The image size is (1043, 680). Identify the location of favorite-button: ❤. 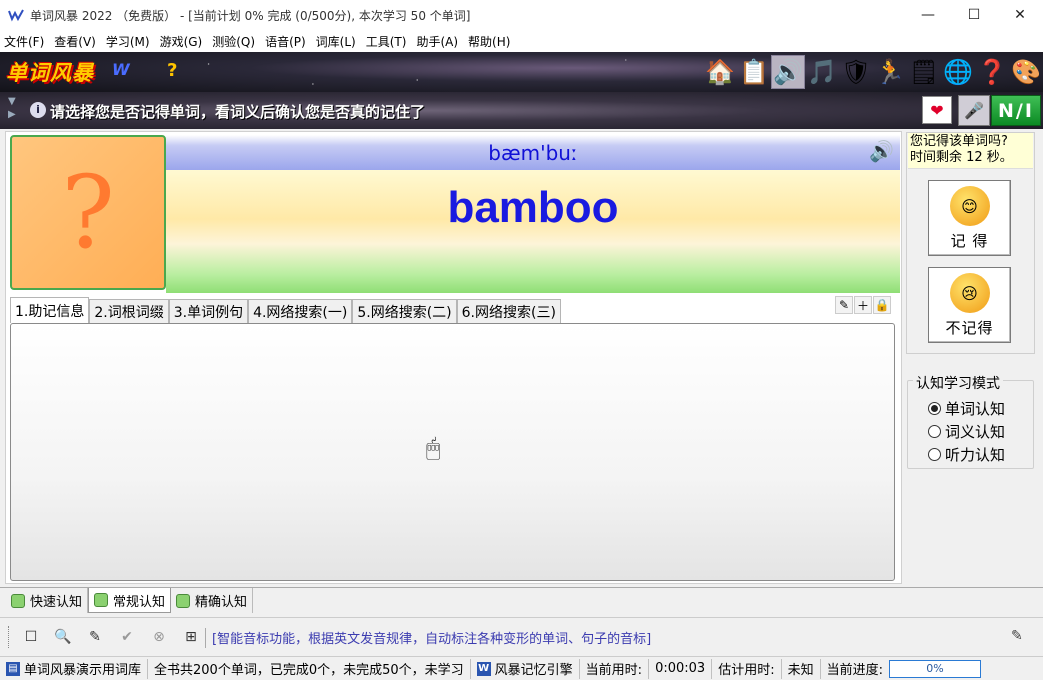
(937, 110).